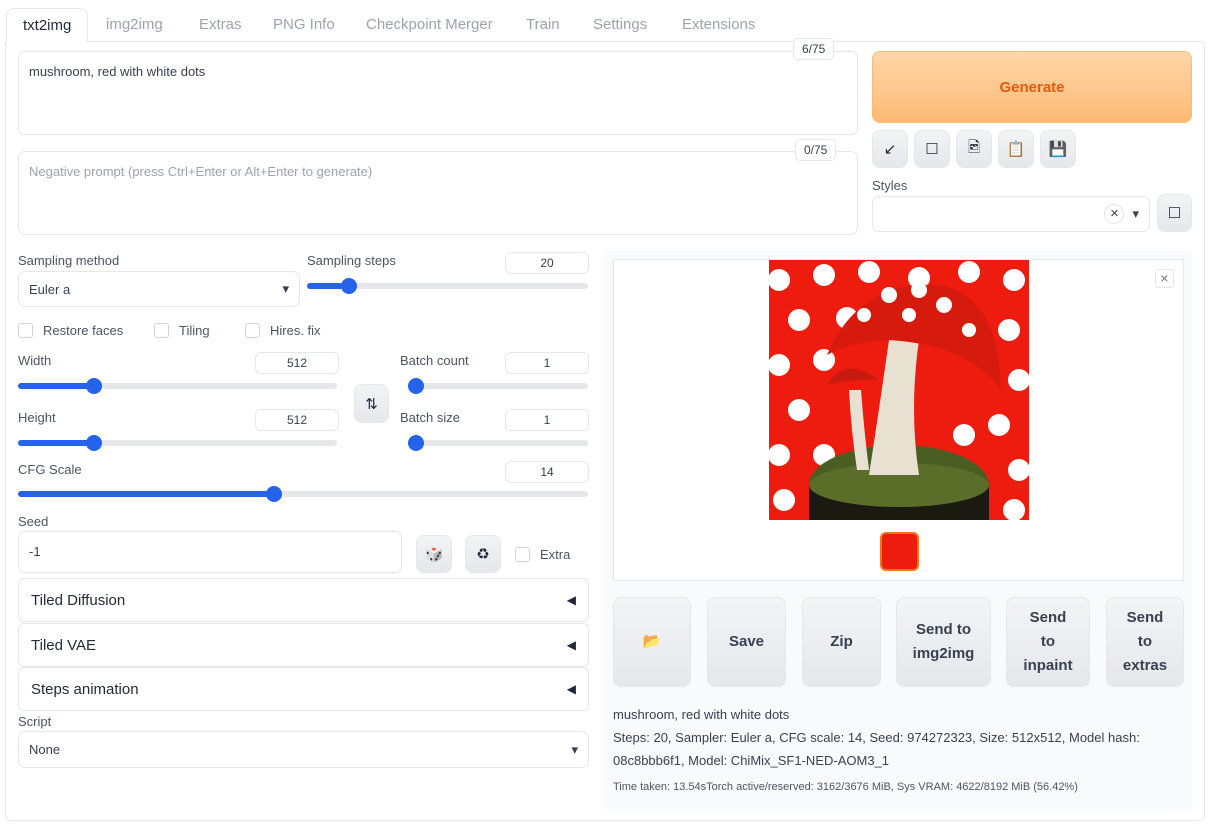 This screenshot has width=1210, height=830. Describe the element at coordinates (283, 330) in the screenshot. I see `hires-fix-checkbox: Hires. fix` at that location.